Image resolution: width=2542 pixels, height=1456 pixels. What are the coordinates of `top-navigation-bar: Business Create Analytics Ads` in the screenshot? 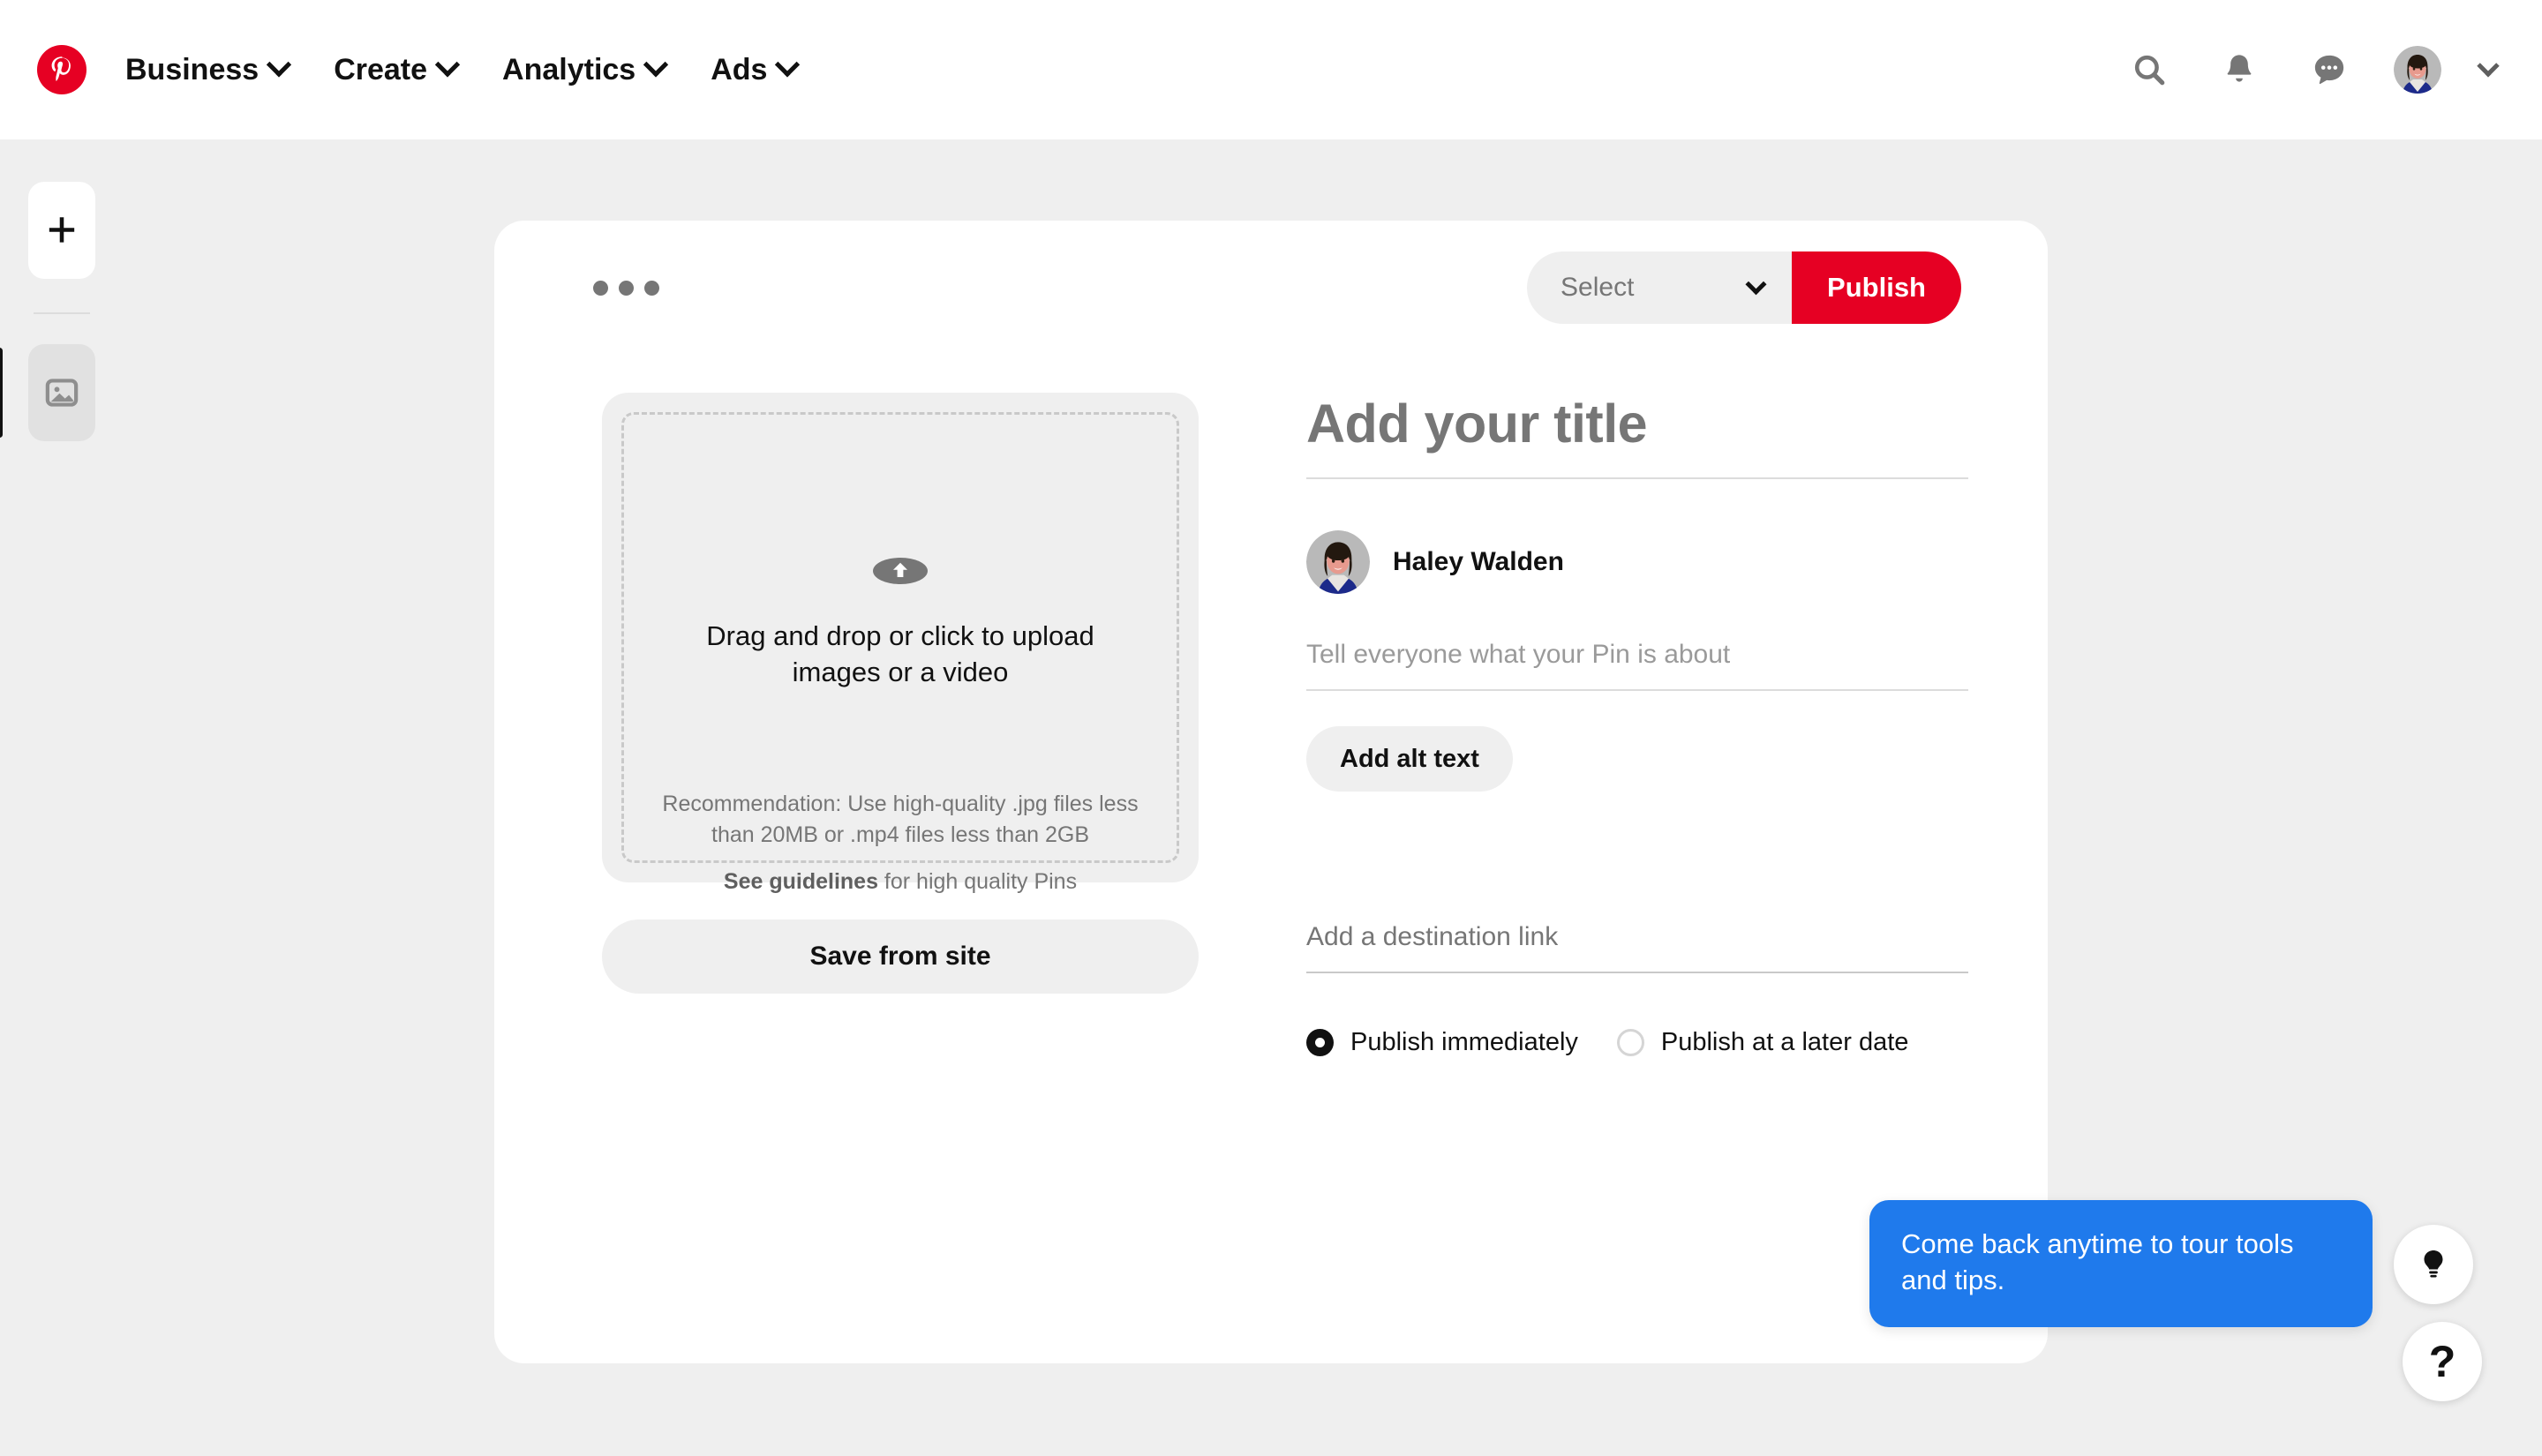 It's located at (1271, 69).